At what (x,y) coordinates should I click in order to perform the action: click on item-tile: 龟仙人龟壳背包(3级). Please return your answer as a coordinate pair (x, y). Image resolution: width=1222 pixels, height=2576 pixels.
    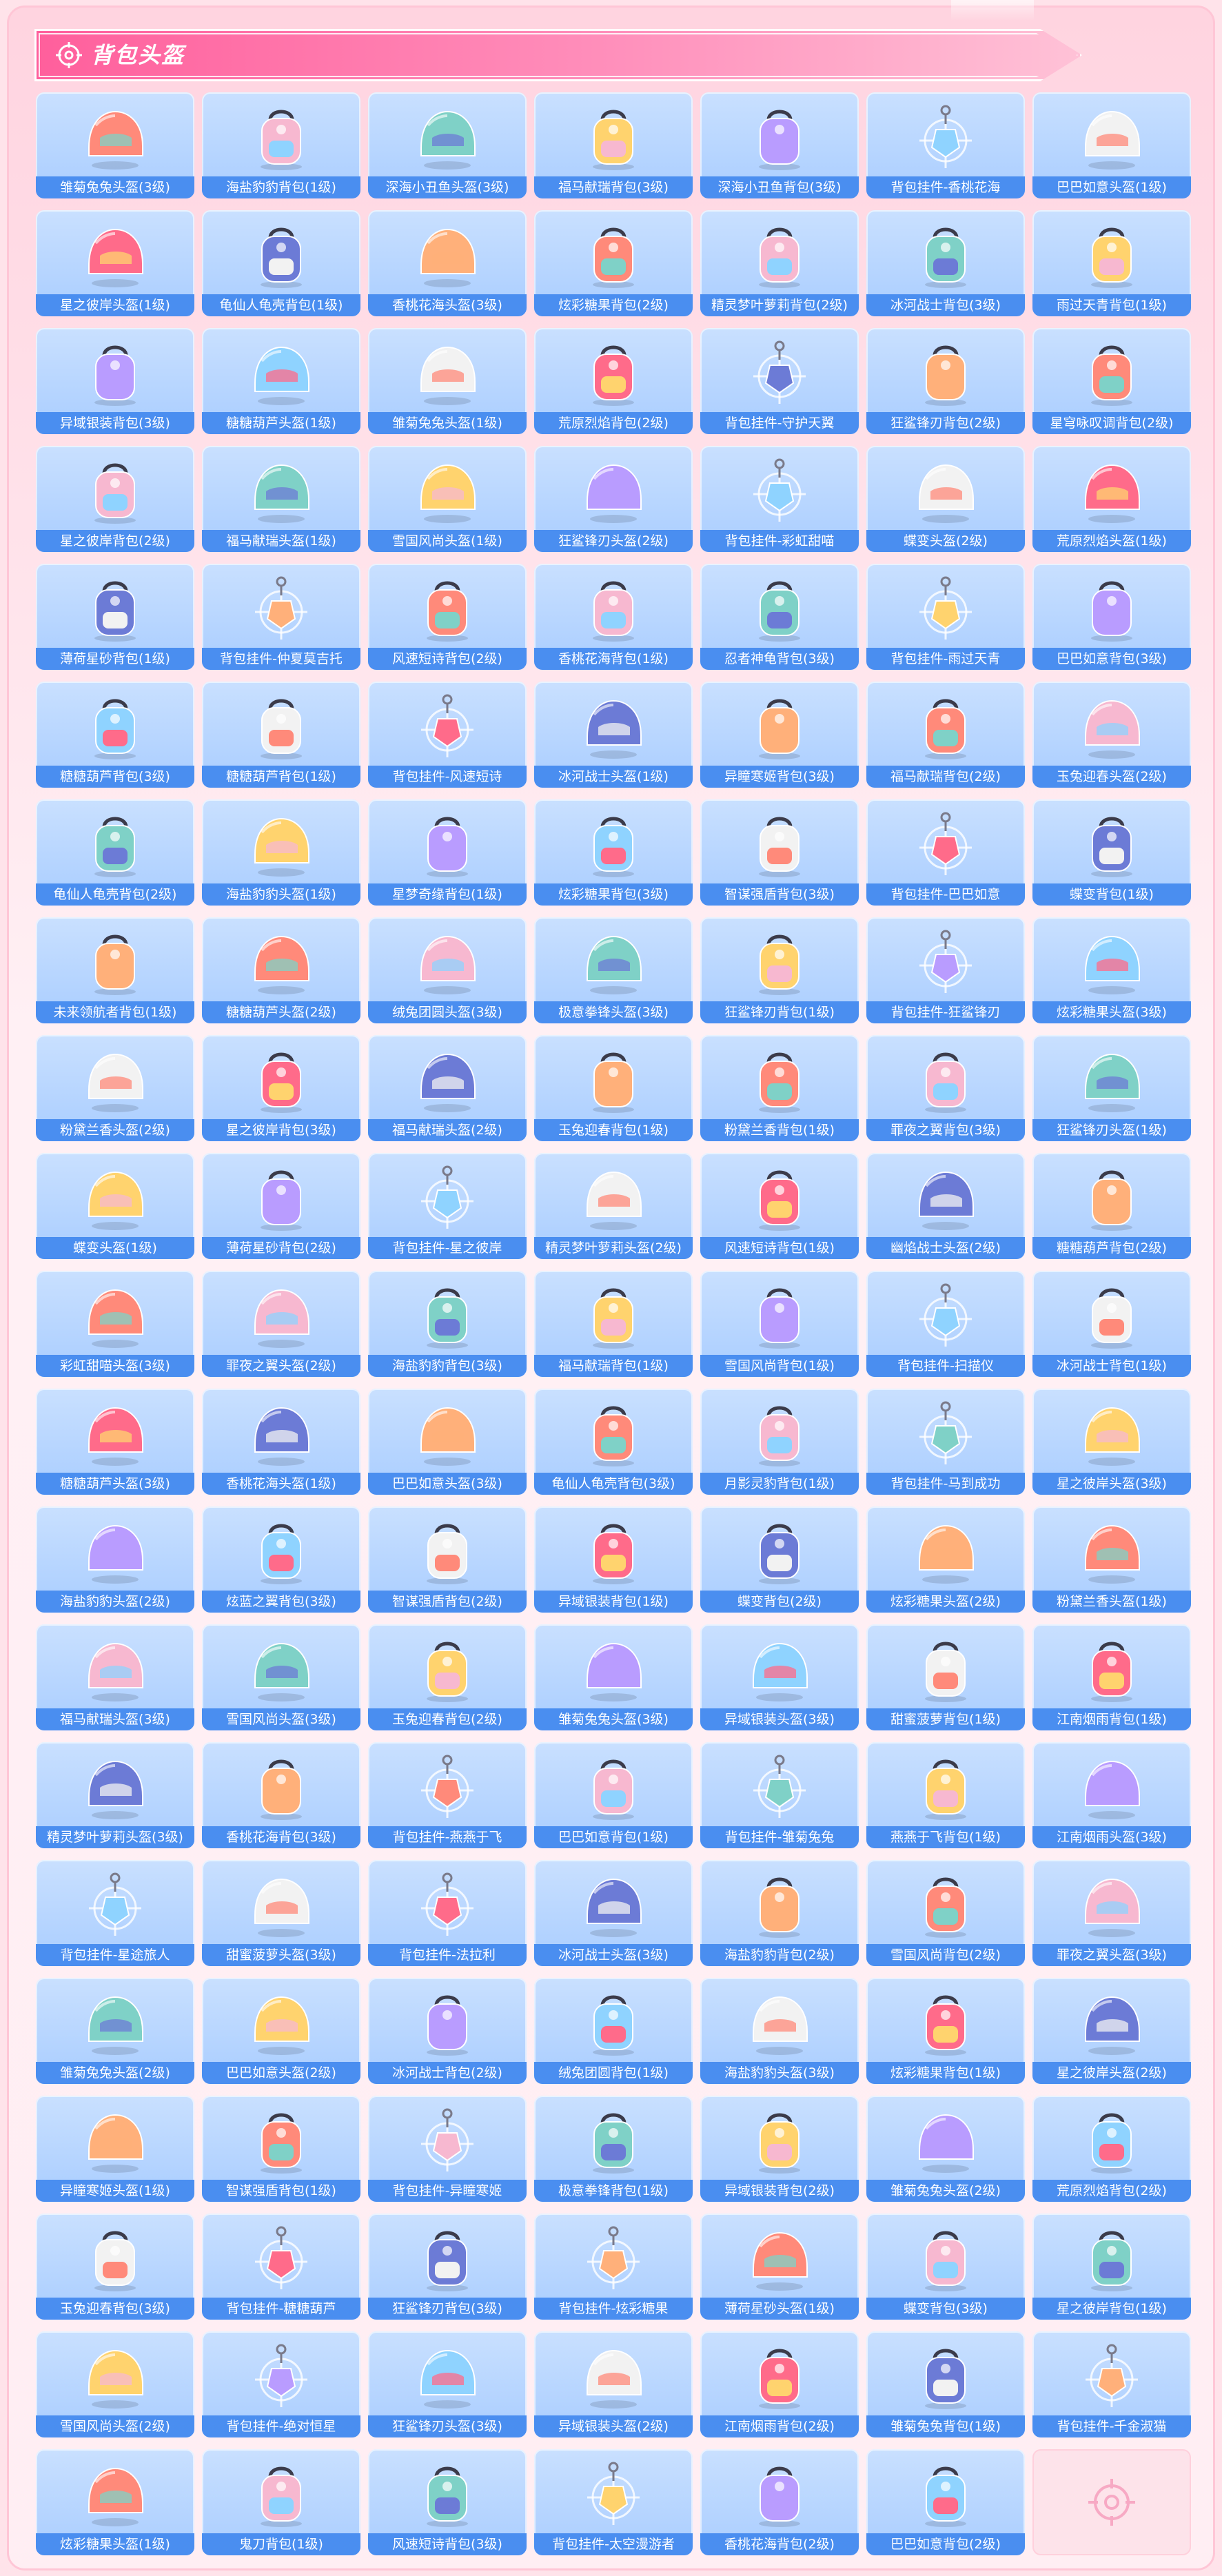
    Looking at the image, I should click on (613, 1442).